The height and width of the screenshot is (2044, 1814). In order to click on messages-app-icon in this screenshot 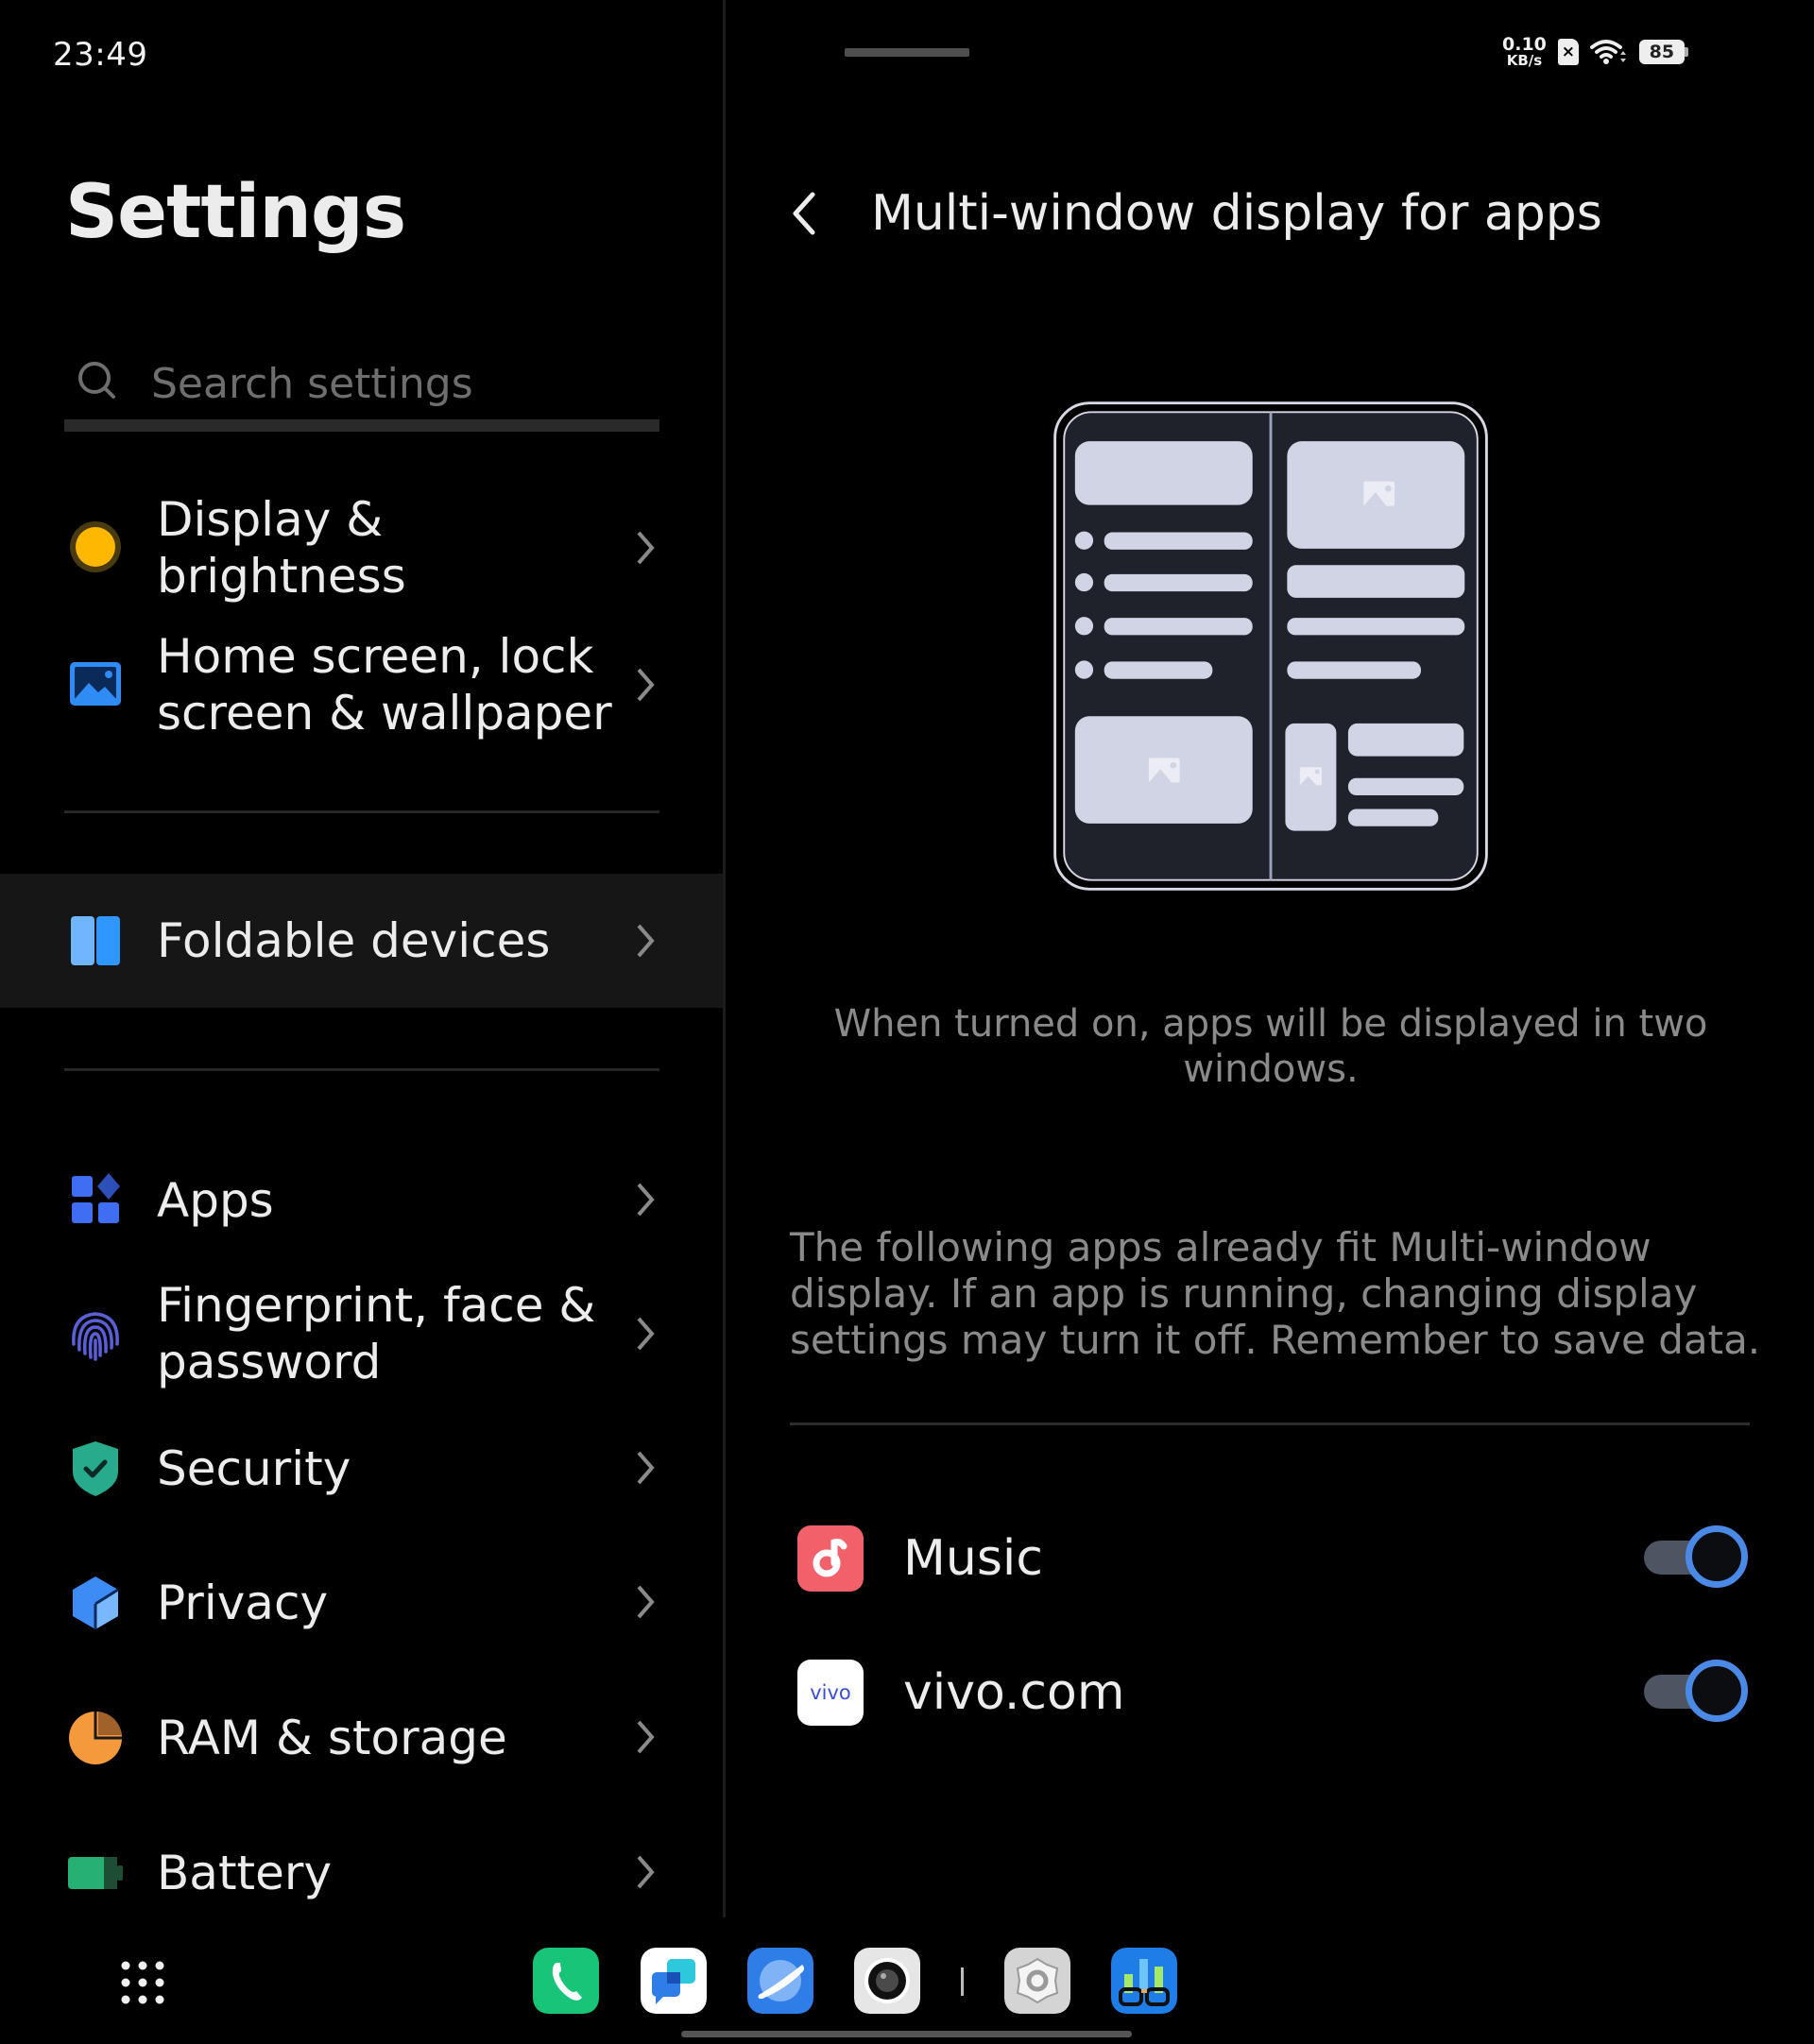, I will do `click(674, 1981)`.